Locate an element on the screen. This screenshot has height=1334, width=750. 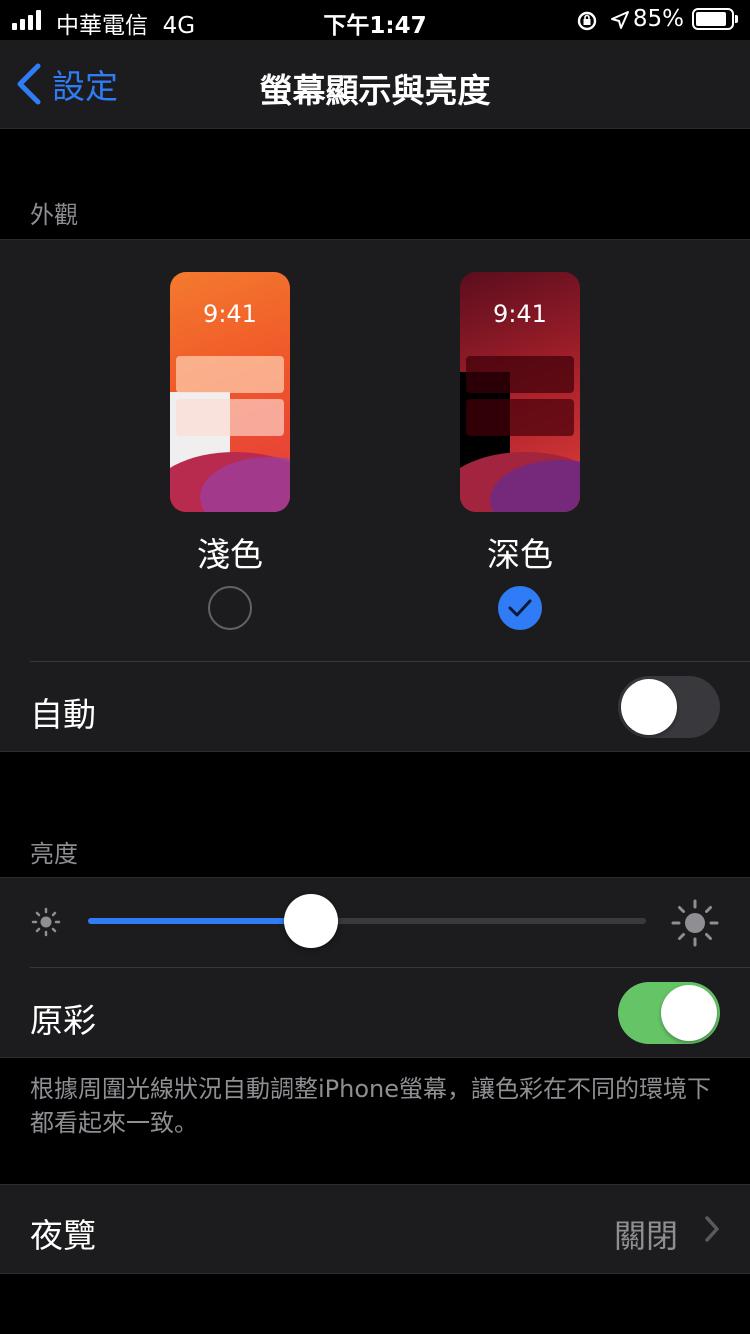
dark-mode-preview: 9:41 is located at coordinates (520, 392).